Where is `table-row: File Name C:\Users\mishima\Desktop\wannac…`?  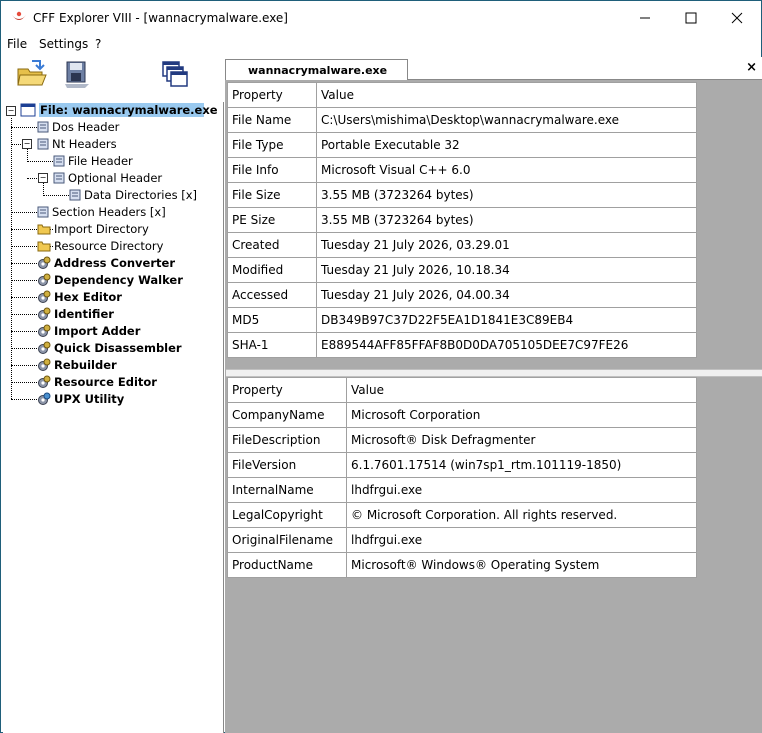
table-row: File Name C:\Users\mishima\Desktop\wannac… is located at coordinates (462, 120).